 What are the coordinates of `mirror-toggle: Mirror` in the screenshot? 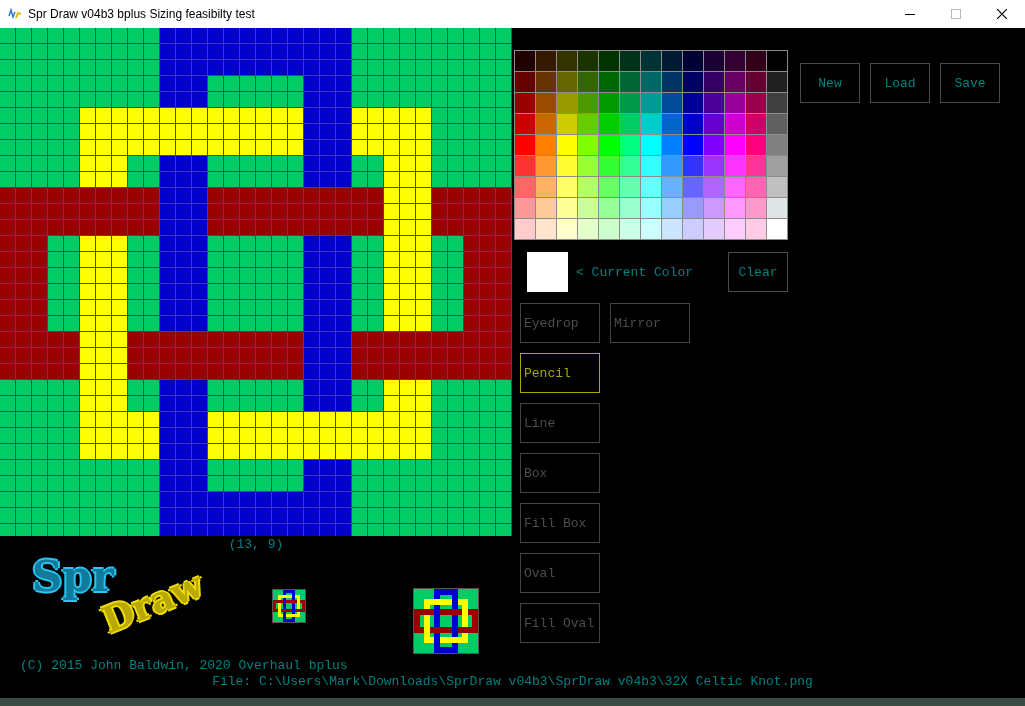 It's located at (650, 323).